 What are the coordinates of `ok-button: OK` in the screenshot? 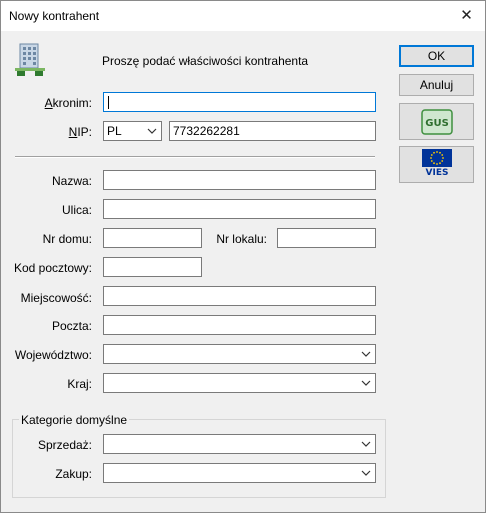 It's located at (436, 56).